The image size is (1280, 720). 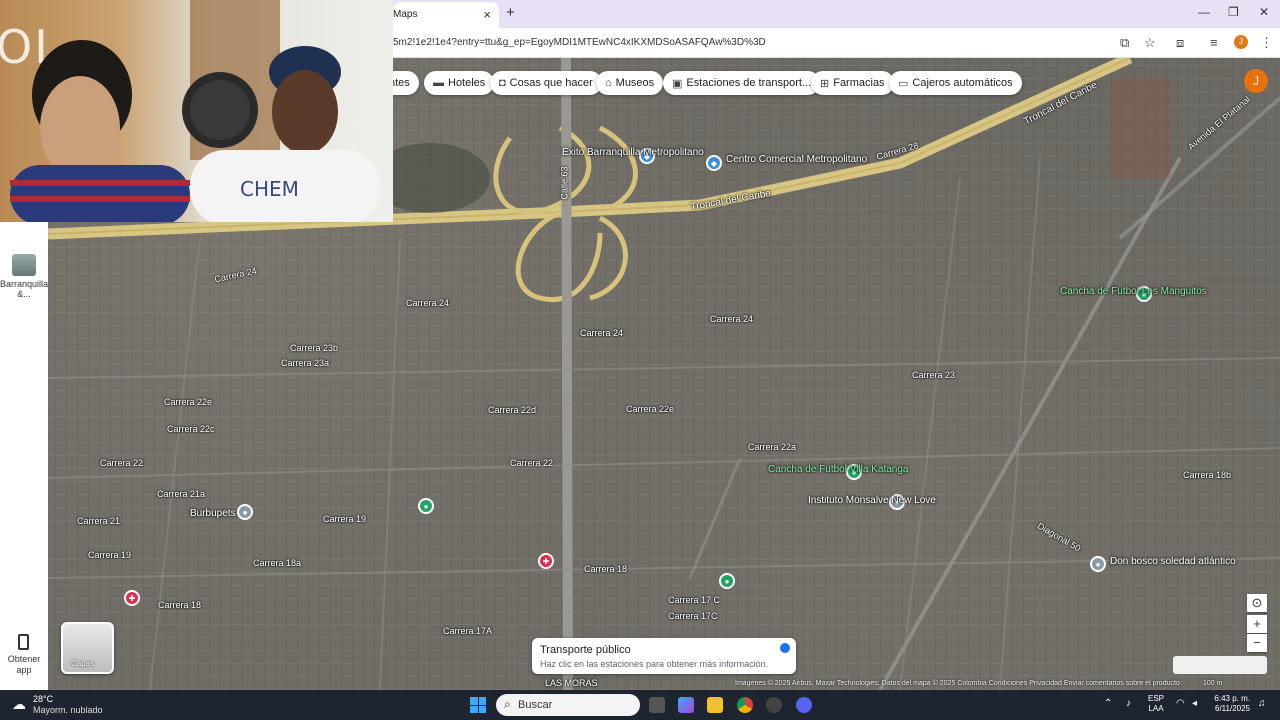 What do you see at coordinates (1098, 564) in the screenshot?
I see `place-pin-icon: ●` at bounding box center [1098, 564].